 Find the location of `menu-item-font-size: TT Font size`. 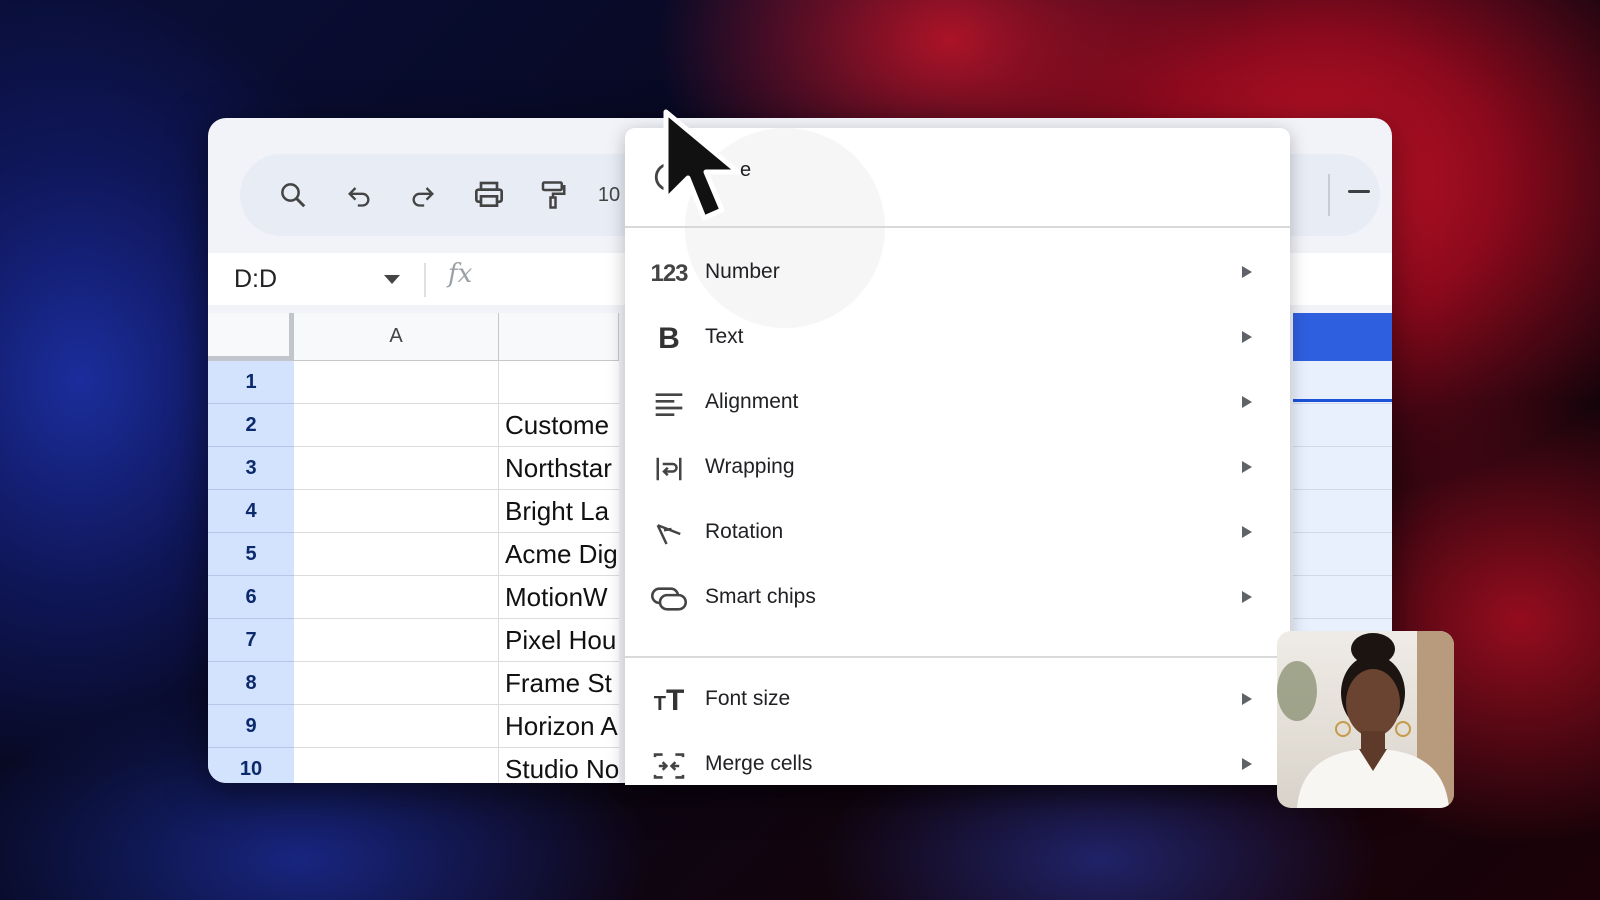

menu-item-font-size: TT Font size is located at coordinates (957, 701).